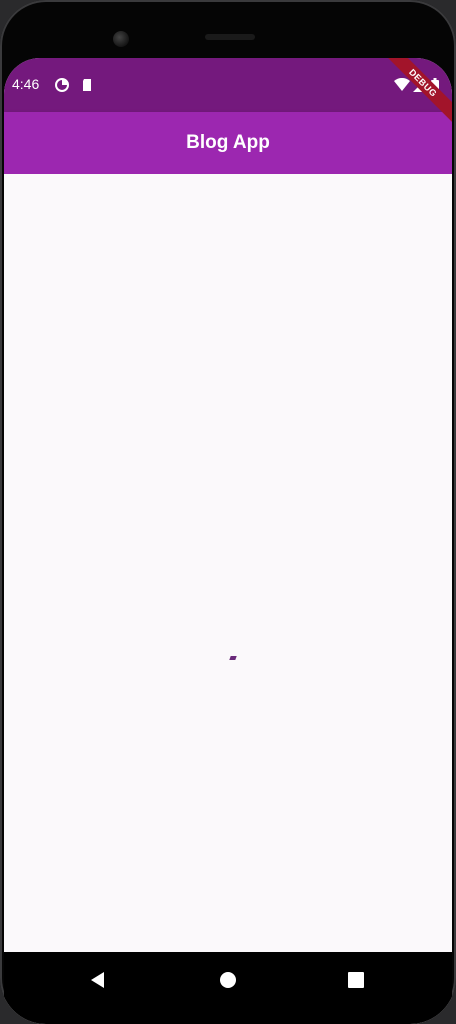 The image size is (456, 1024). Describe the element at coordinates (62, 85) in the screenshot. I see `data-saver-icon` at that location.